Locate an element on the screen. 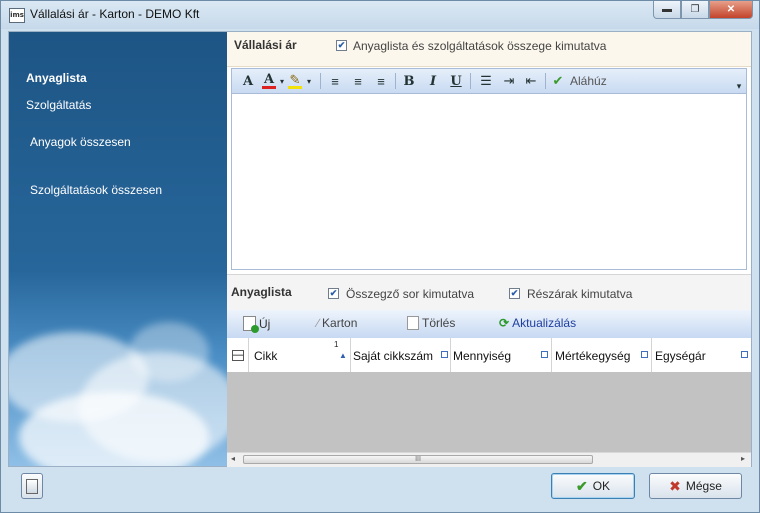 The width and height of the screenshot is (760, 513). column-label-sajat-cikkszam: Saját cikkszám is located at coordinates (393, 356).